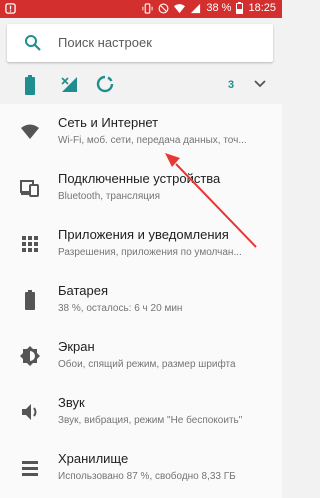 This screenshot has width=320, height=498. Describe the element at coordinates (163, 8) in the screenshot. I see `do-not-disturb-icon` at that location.